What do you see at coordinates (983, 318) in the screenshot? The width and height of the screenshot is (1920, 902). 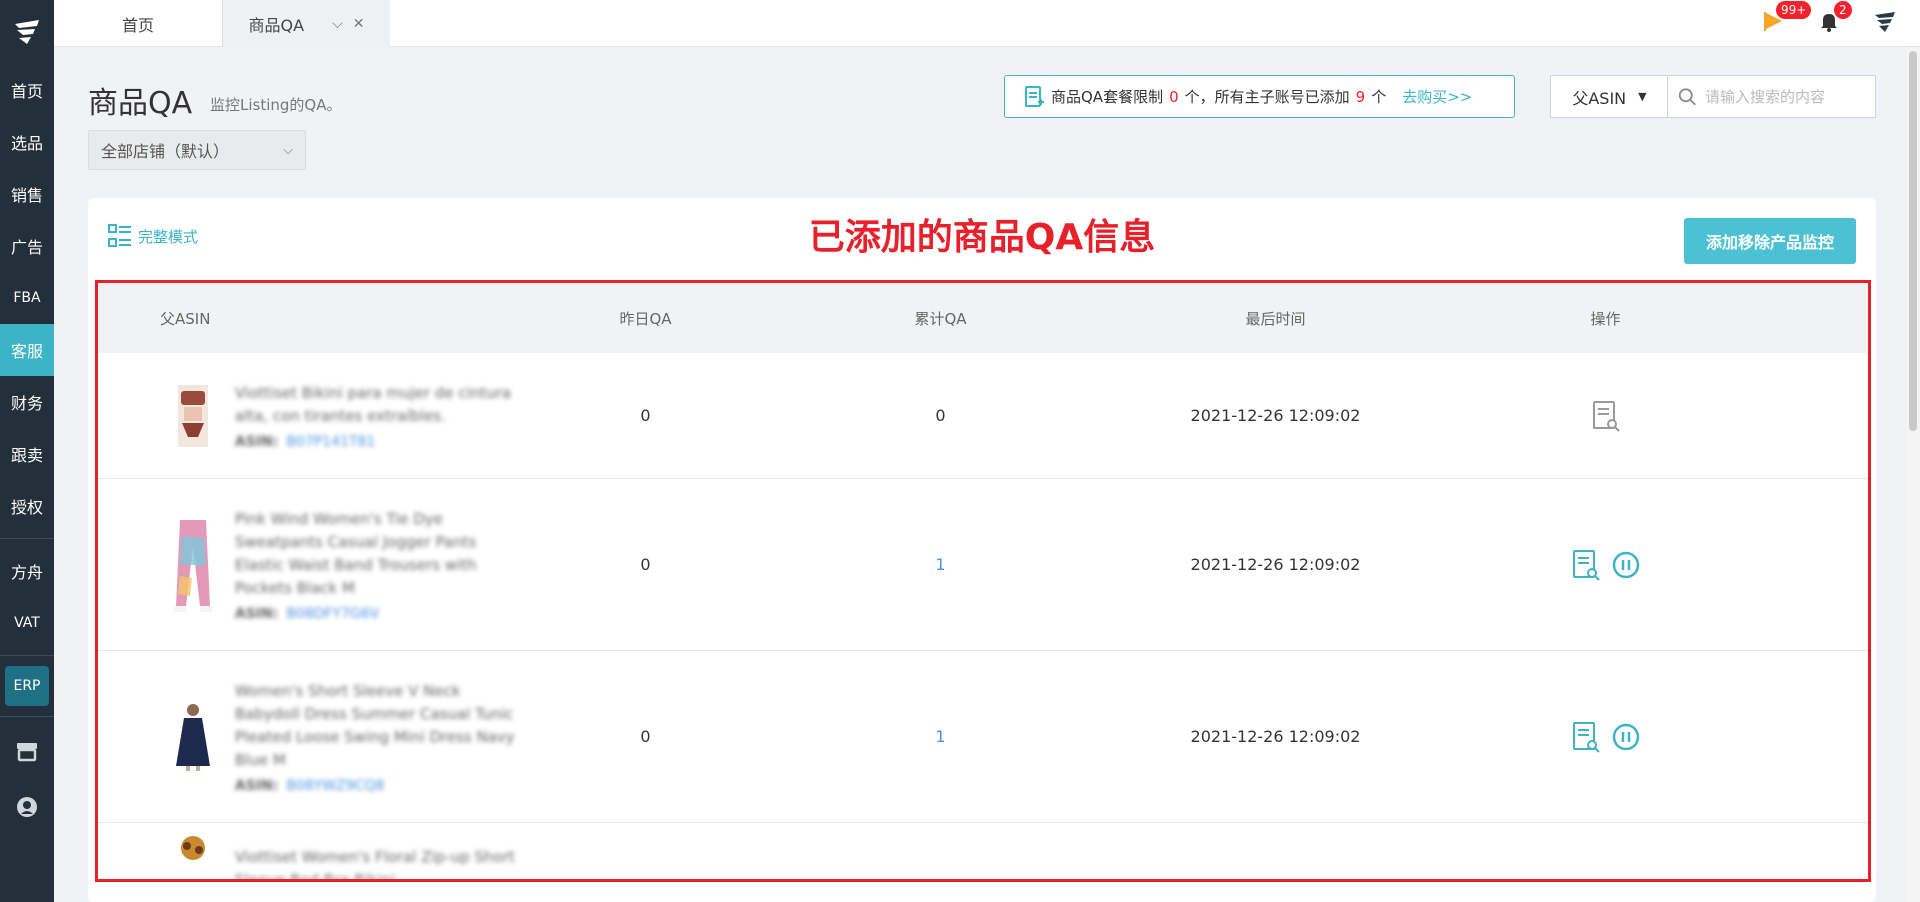 I see `table-header: 父ASIN 昨日QA 累计QA 最后时间 操作` at bounding box center [983, 318].